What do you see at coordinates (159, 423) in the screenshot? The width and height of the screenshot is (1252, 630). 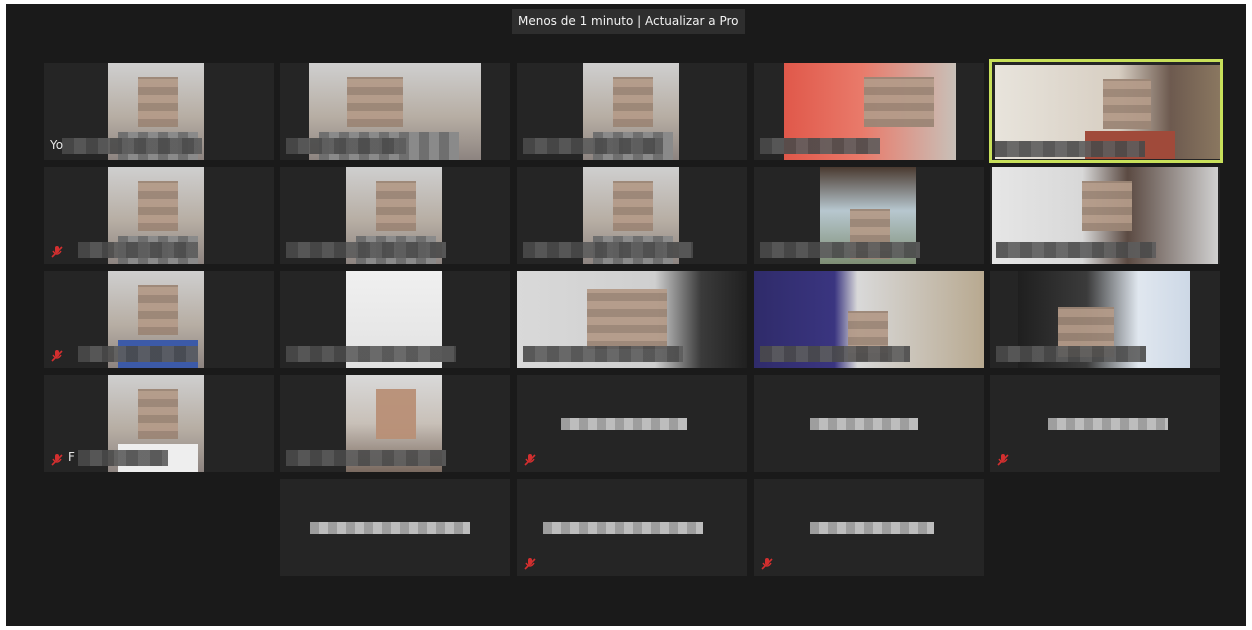 I see `participant-tile: F` at bounding box center [159, 423].